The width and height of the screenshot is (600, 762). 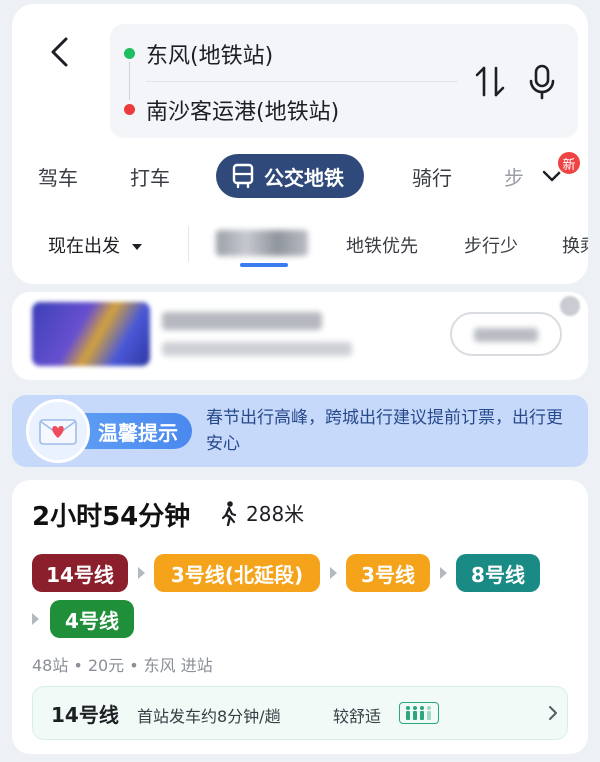 I want to click on line-pill: 3号线, so click(x=388, y=573).